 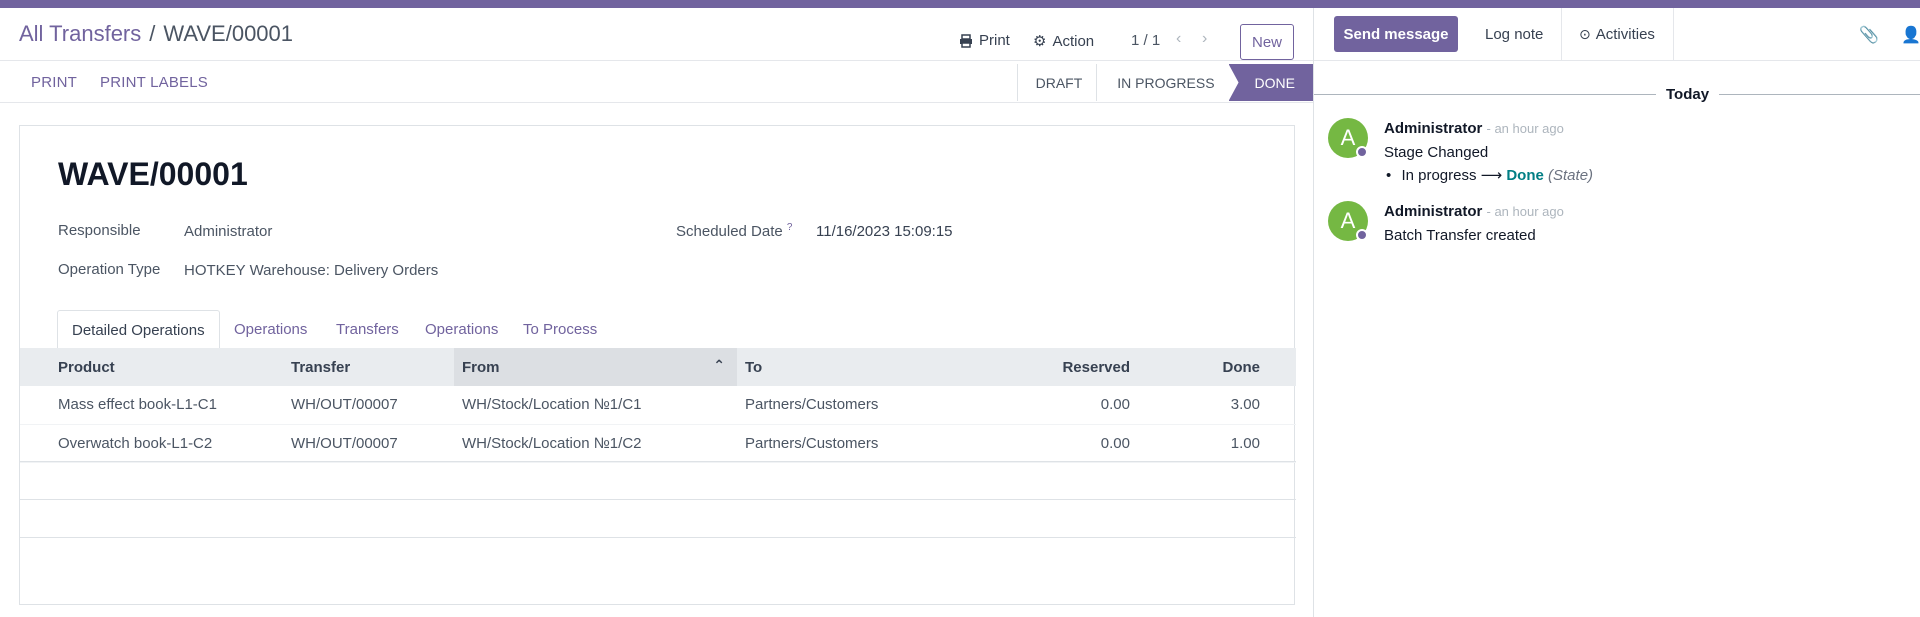 I want to click on chatter-topbar: Send message Log note ⊙ Activities 📎 👤, so click(x=1617, y=34).